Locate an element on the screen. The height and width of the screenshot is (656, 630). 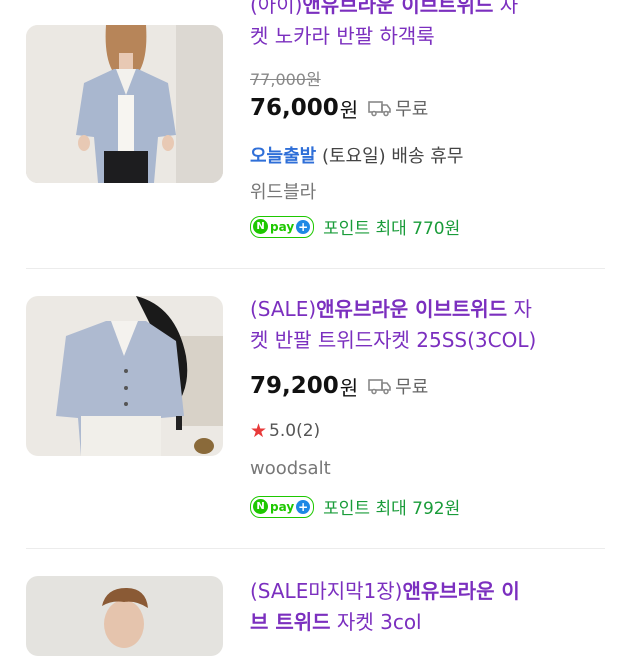
title-line2-highlight: 브 트위드 is located at coordinates (290, 622).